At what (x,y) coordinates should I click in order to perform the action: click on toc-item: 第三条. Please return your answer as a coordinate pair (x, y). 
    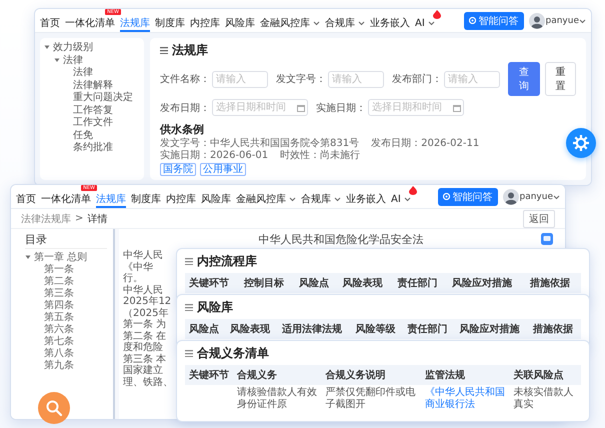
    Looking at the image, I should click on (59, 293).